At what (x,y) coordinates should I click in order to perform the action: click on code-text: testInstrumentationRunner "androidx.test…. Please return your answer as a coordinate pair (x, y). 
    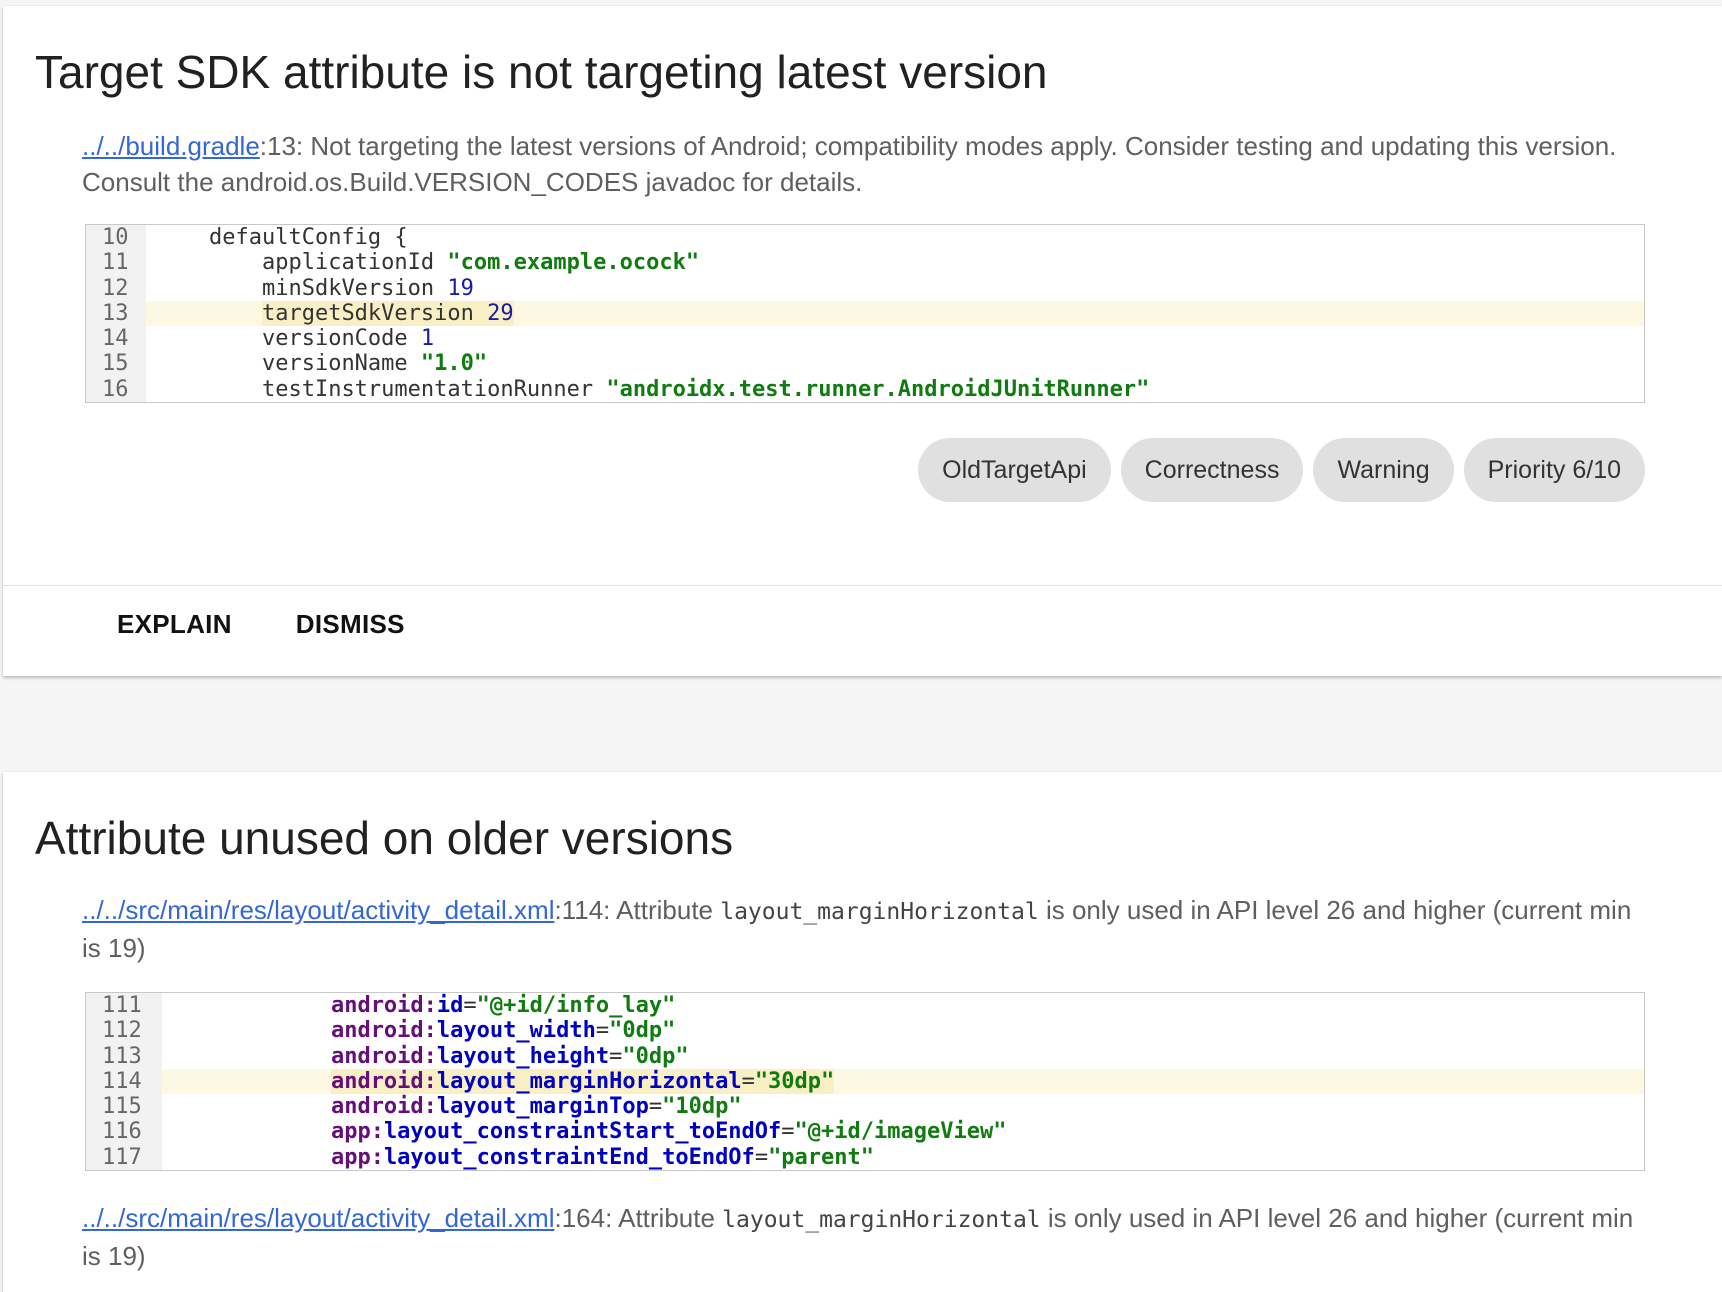
    Looking at the image, I should click on (652, 389).